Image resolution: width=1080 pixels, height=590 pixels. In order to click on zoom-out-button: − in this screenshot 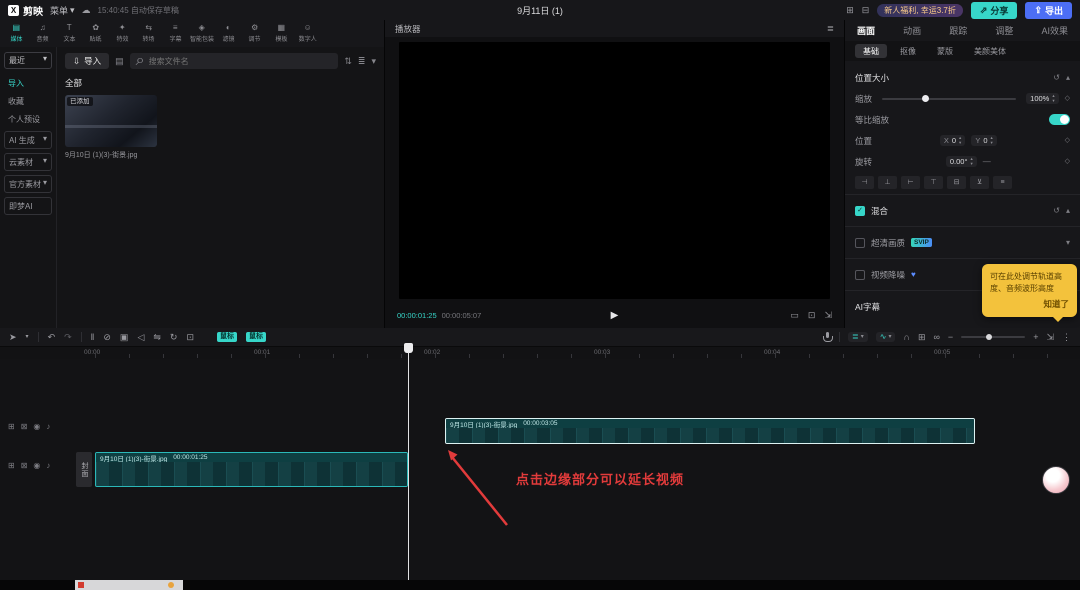, I will do `click(950, 337)`.